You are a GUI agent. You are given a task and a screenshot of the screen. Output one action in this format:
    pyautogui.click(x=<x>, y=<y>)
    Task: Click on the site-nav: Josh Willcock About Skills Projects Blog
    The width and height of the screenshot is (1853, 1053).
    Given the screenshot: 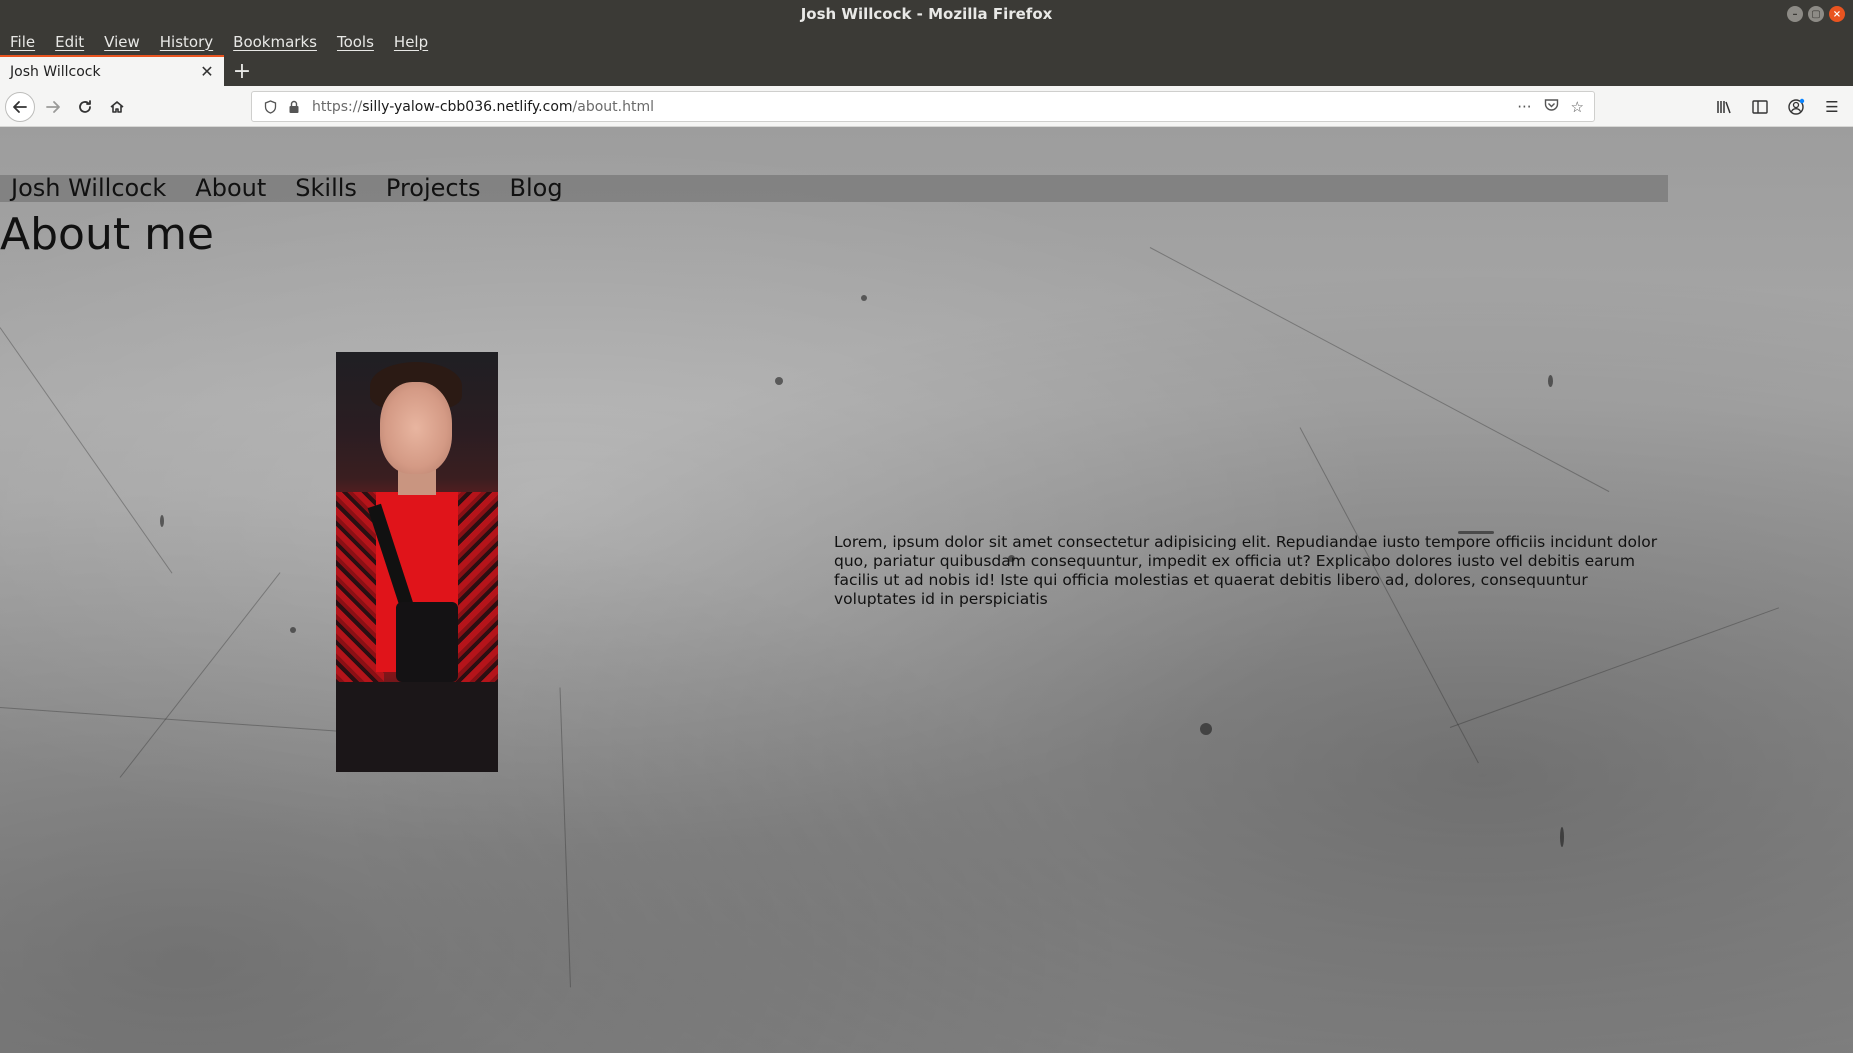 What is the action you would take?
    pyautogui.click(x=834, y=188)
    